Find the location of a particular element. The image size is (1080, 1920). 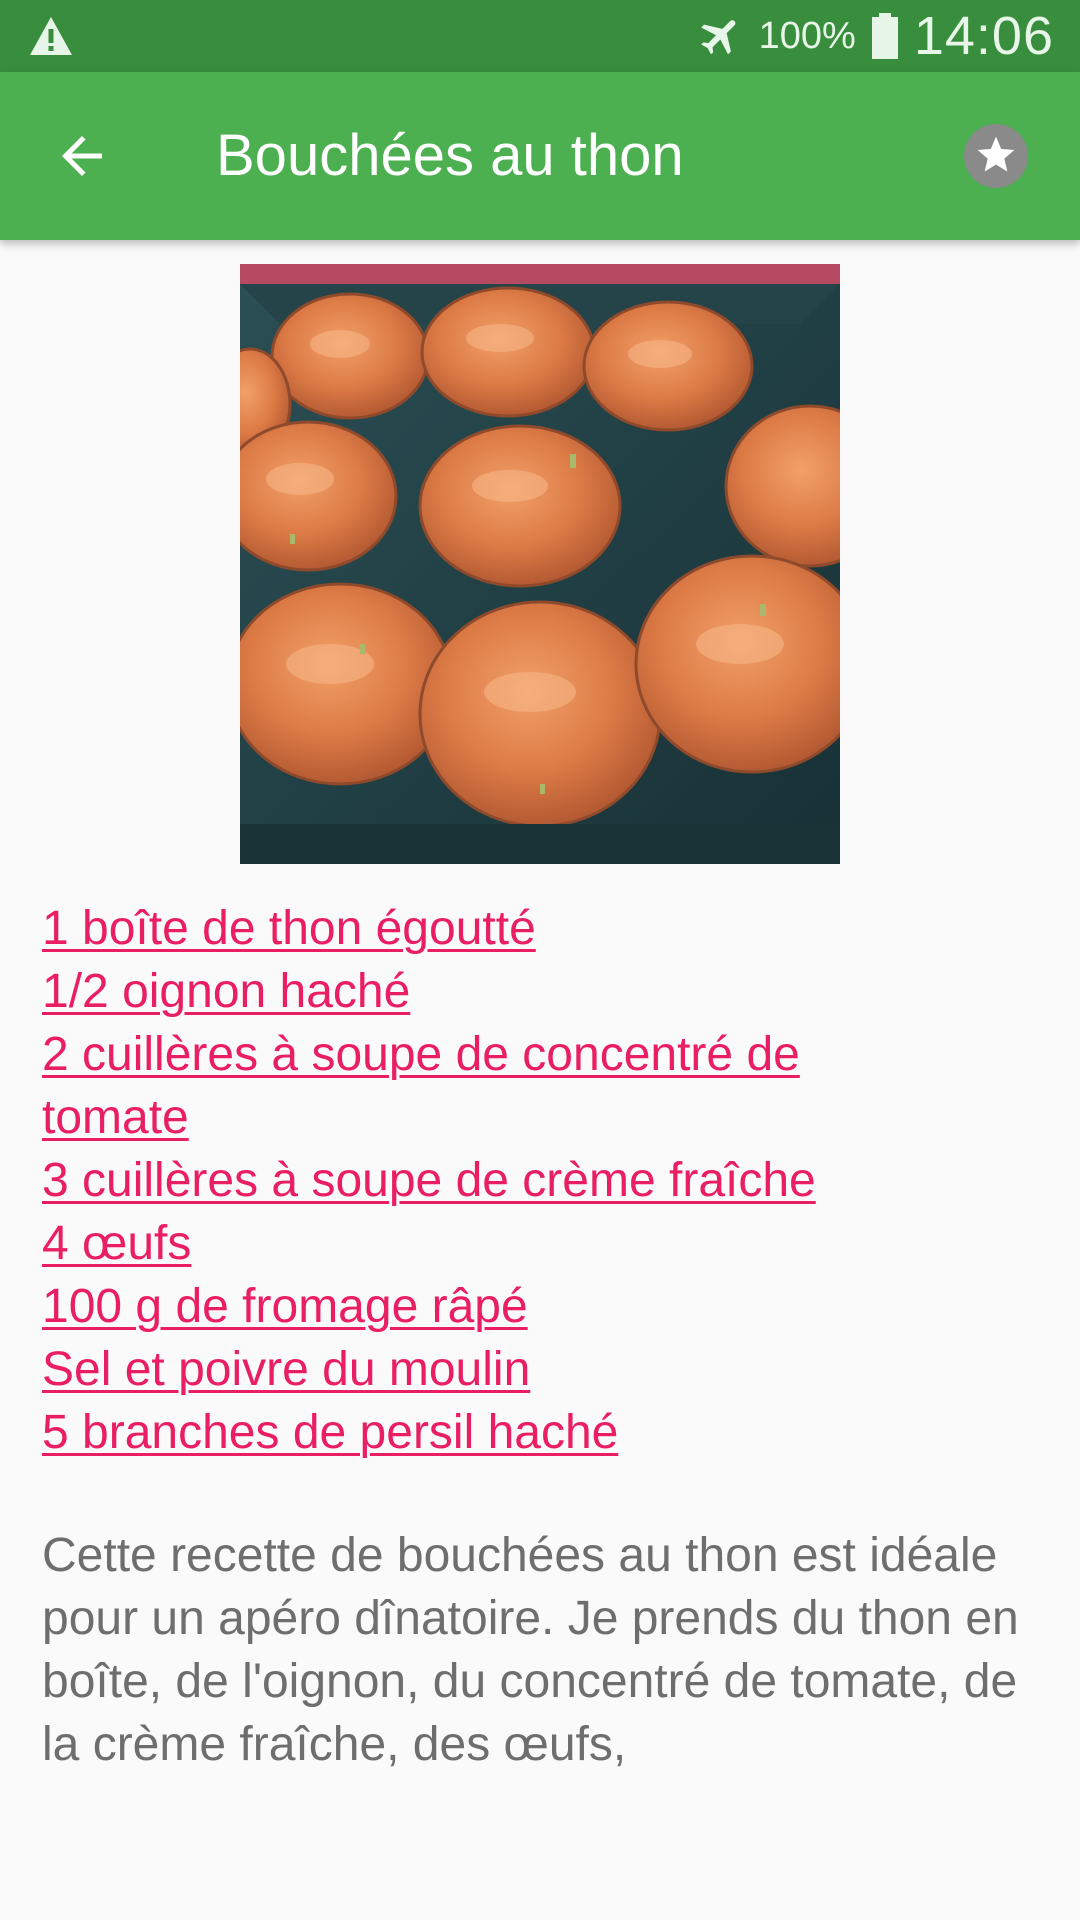

status-right: 100% 14:06 is located at coordinates (875, 36).